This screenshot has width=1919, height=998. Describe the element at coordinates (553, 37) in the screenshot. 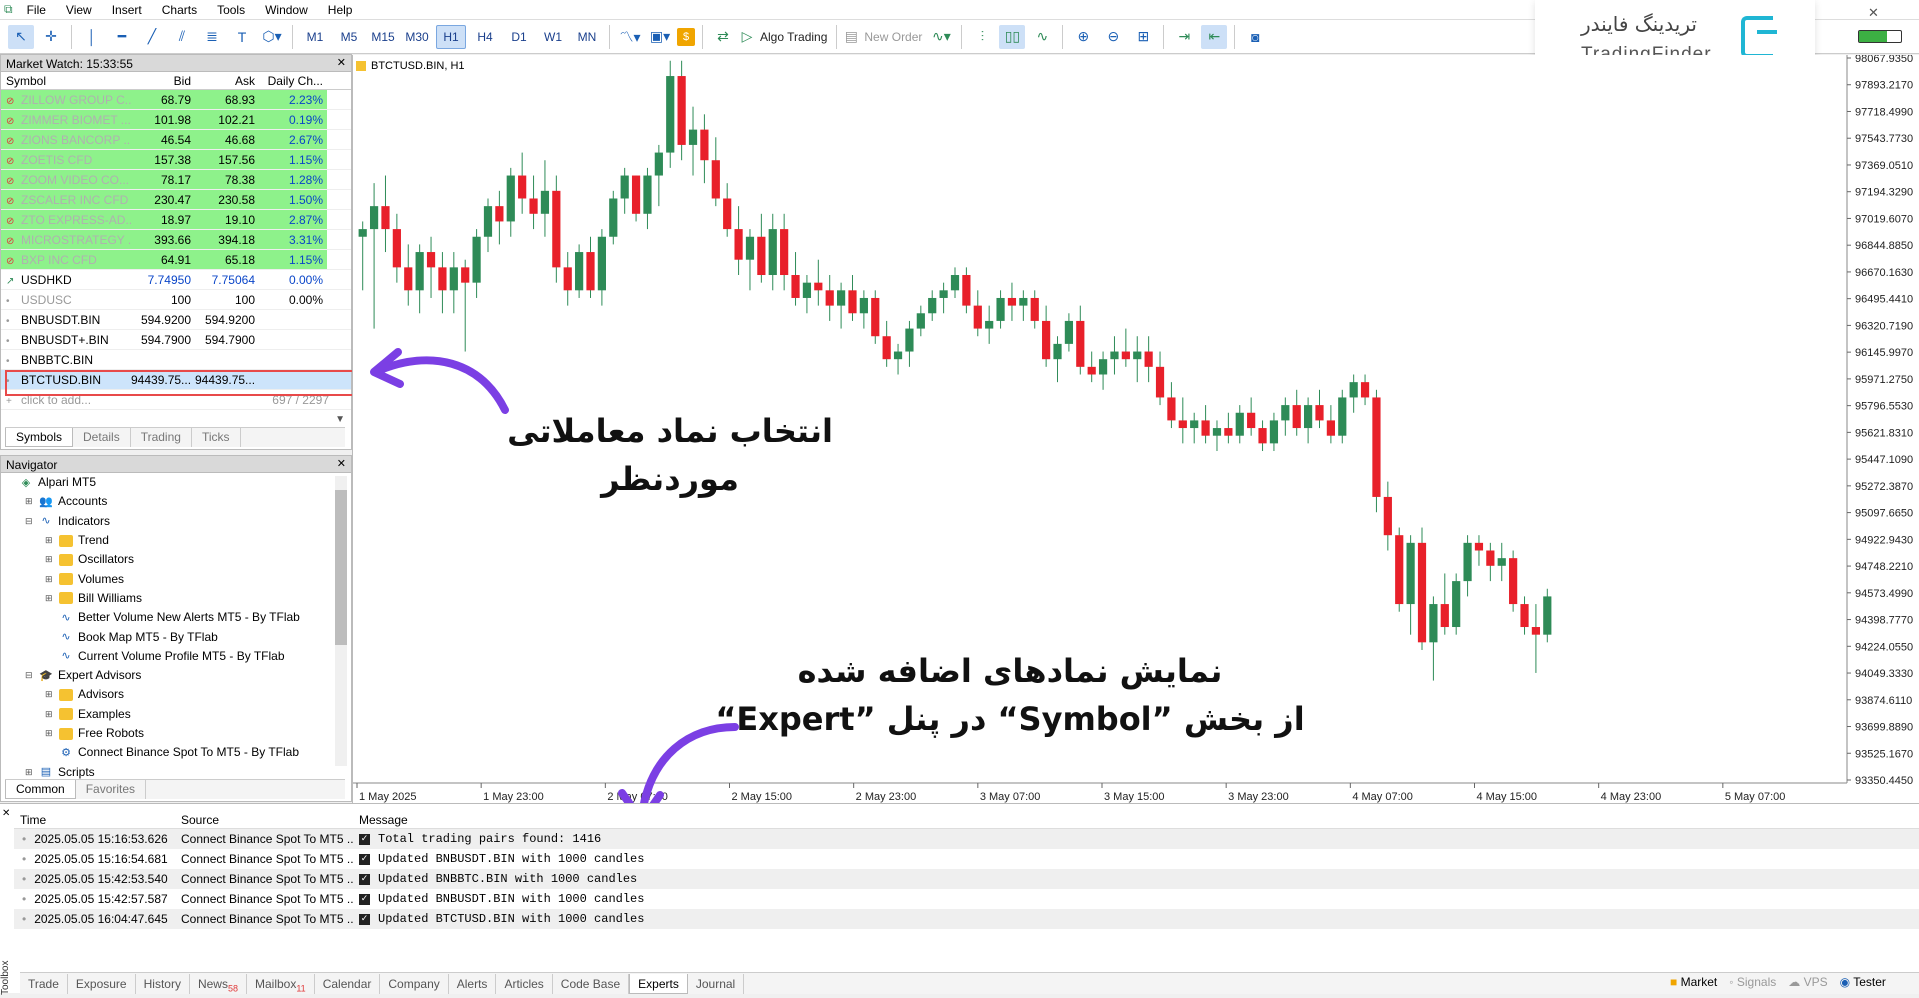

I see `timeframe-w1: W1` at that location.